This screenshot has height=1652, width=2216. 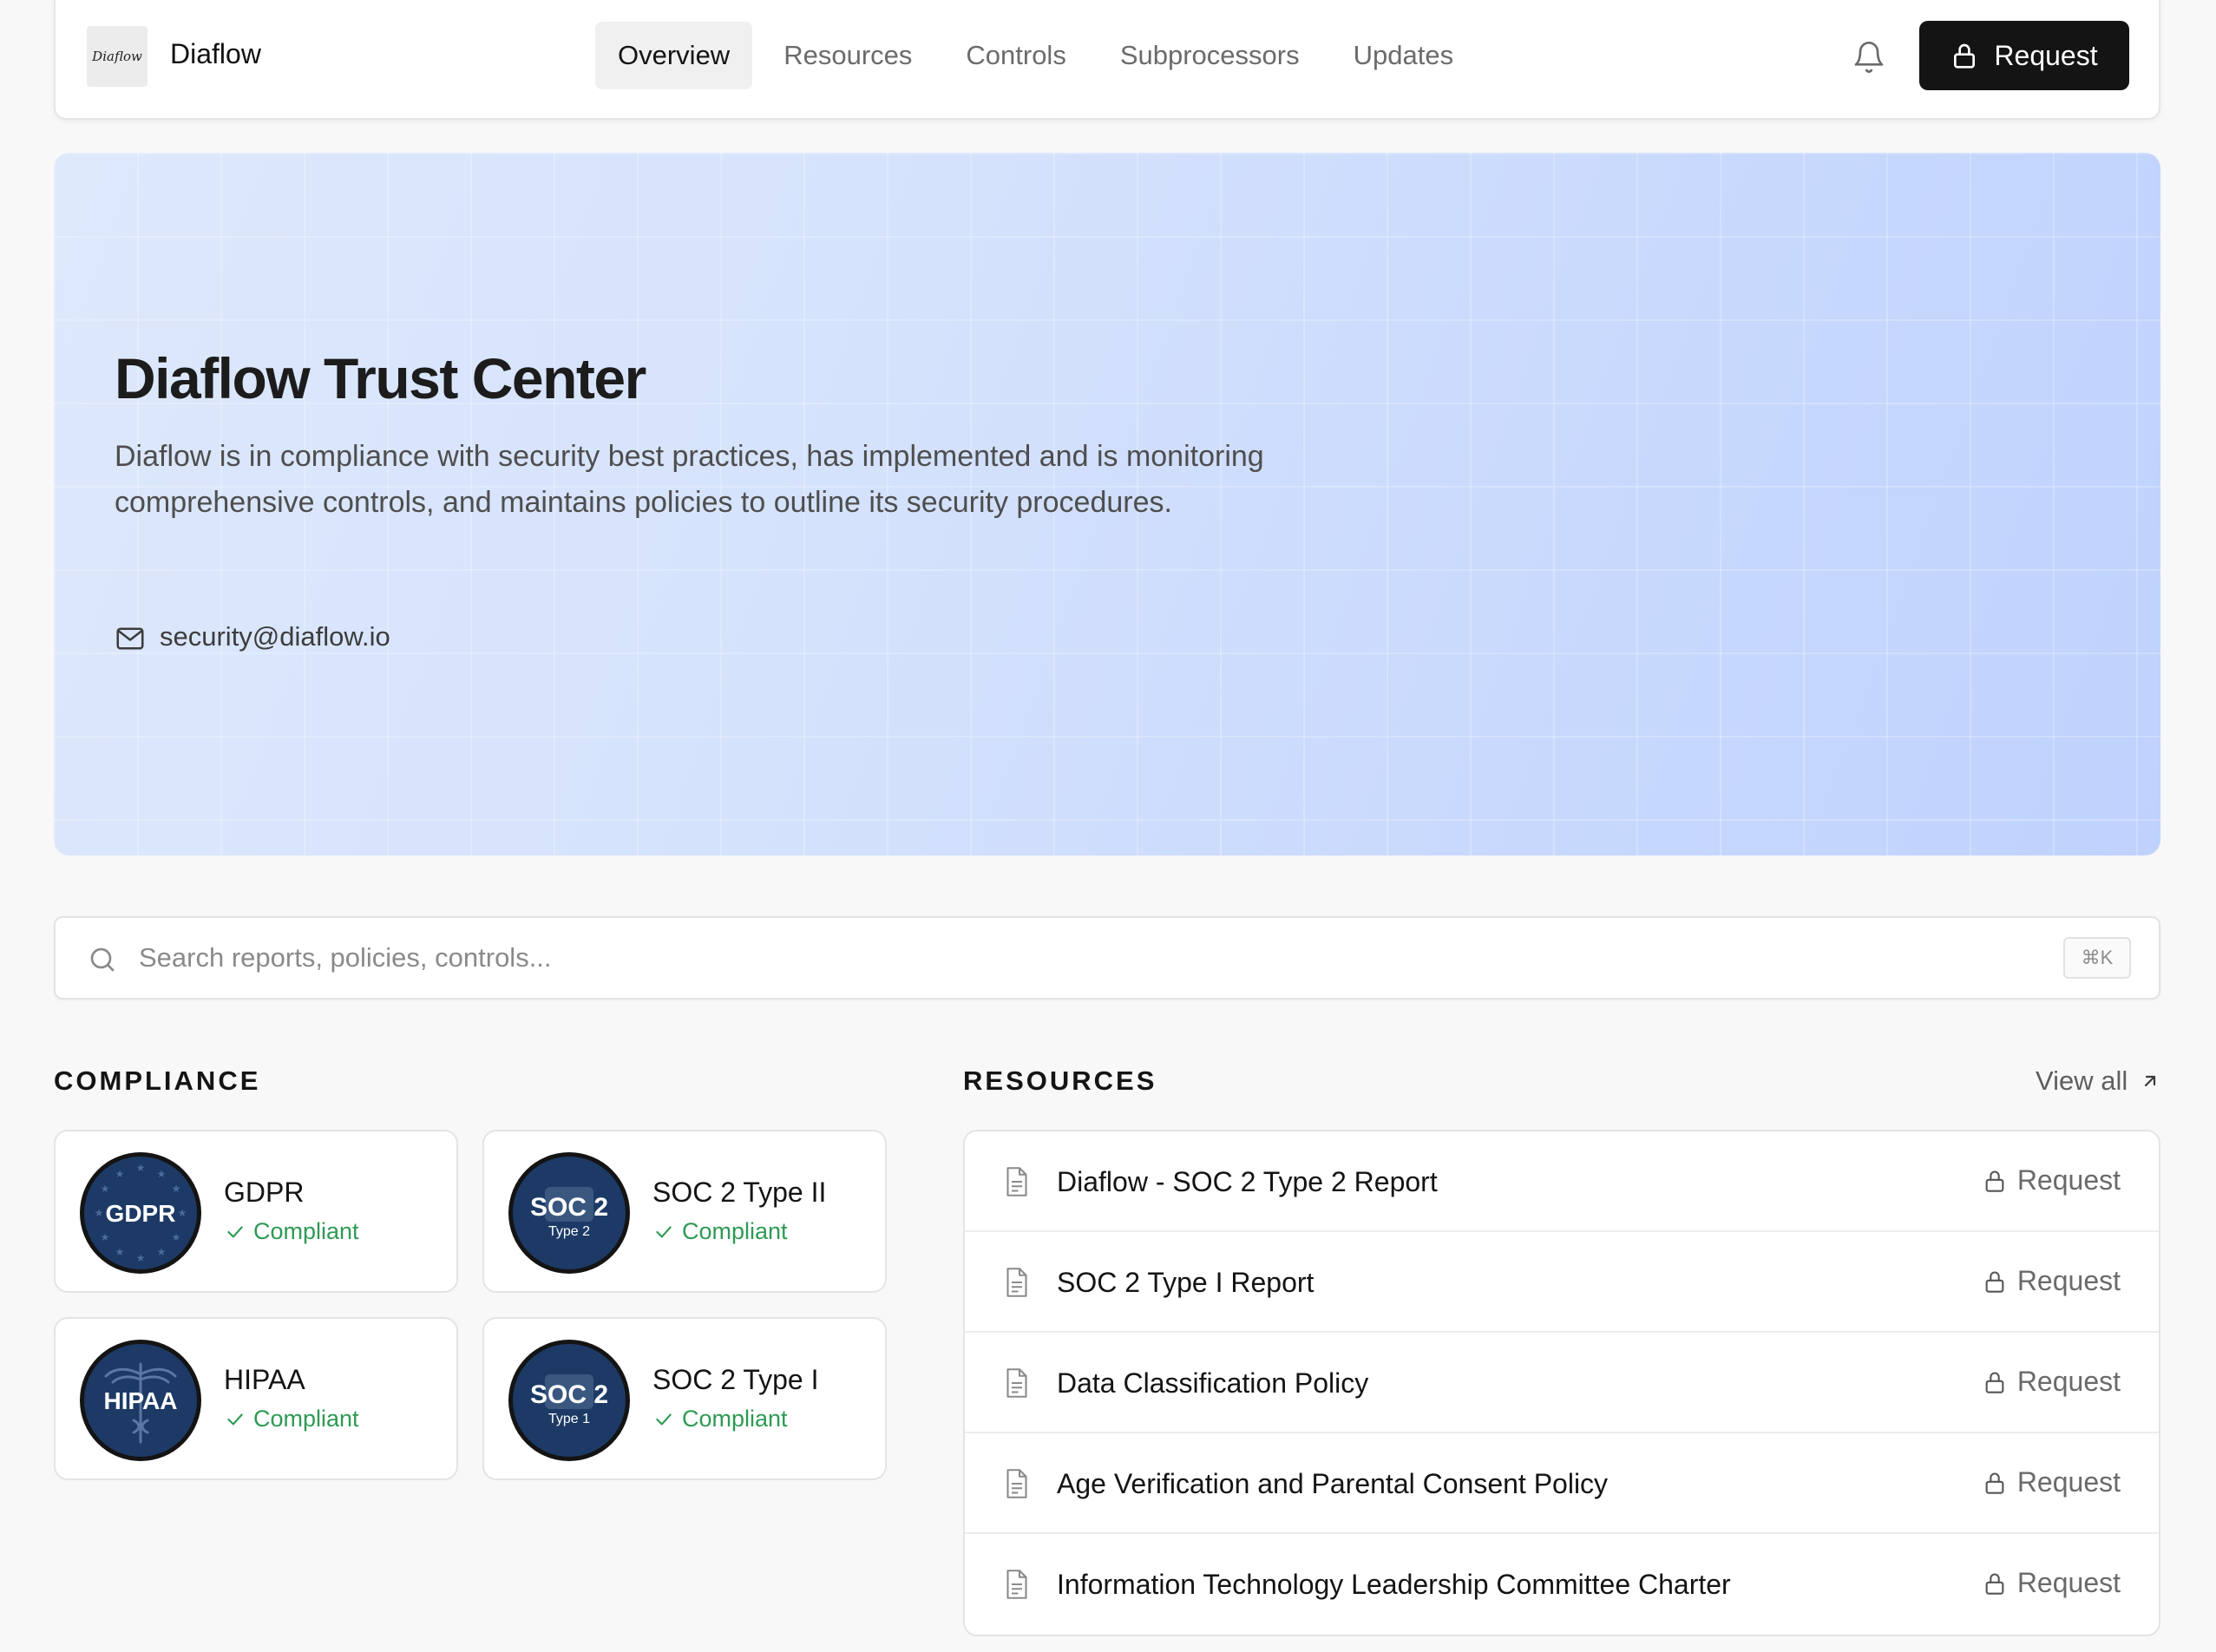 What do you see at coordinates (2046, 55) in the screenshot?
I see `request-button-label: Request` at bounding box center [2046, 55].